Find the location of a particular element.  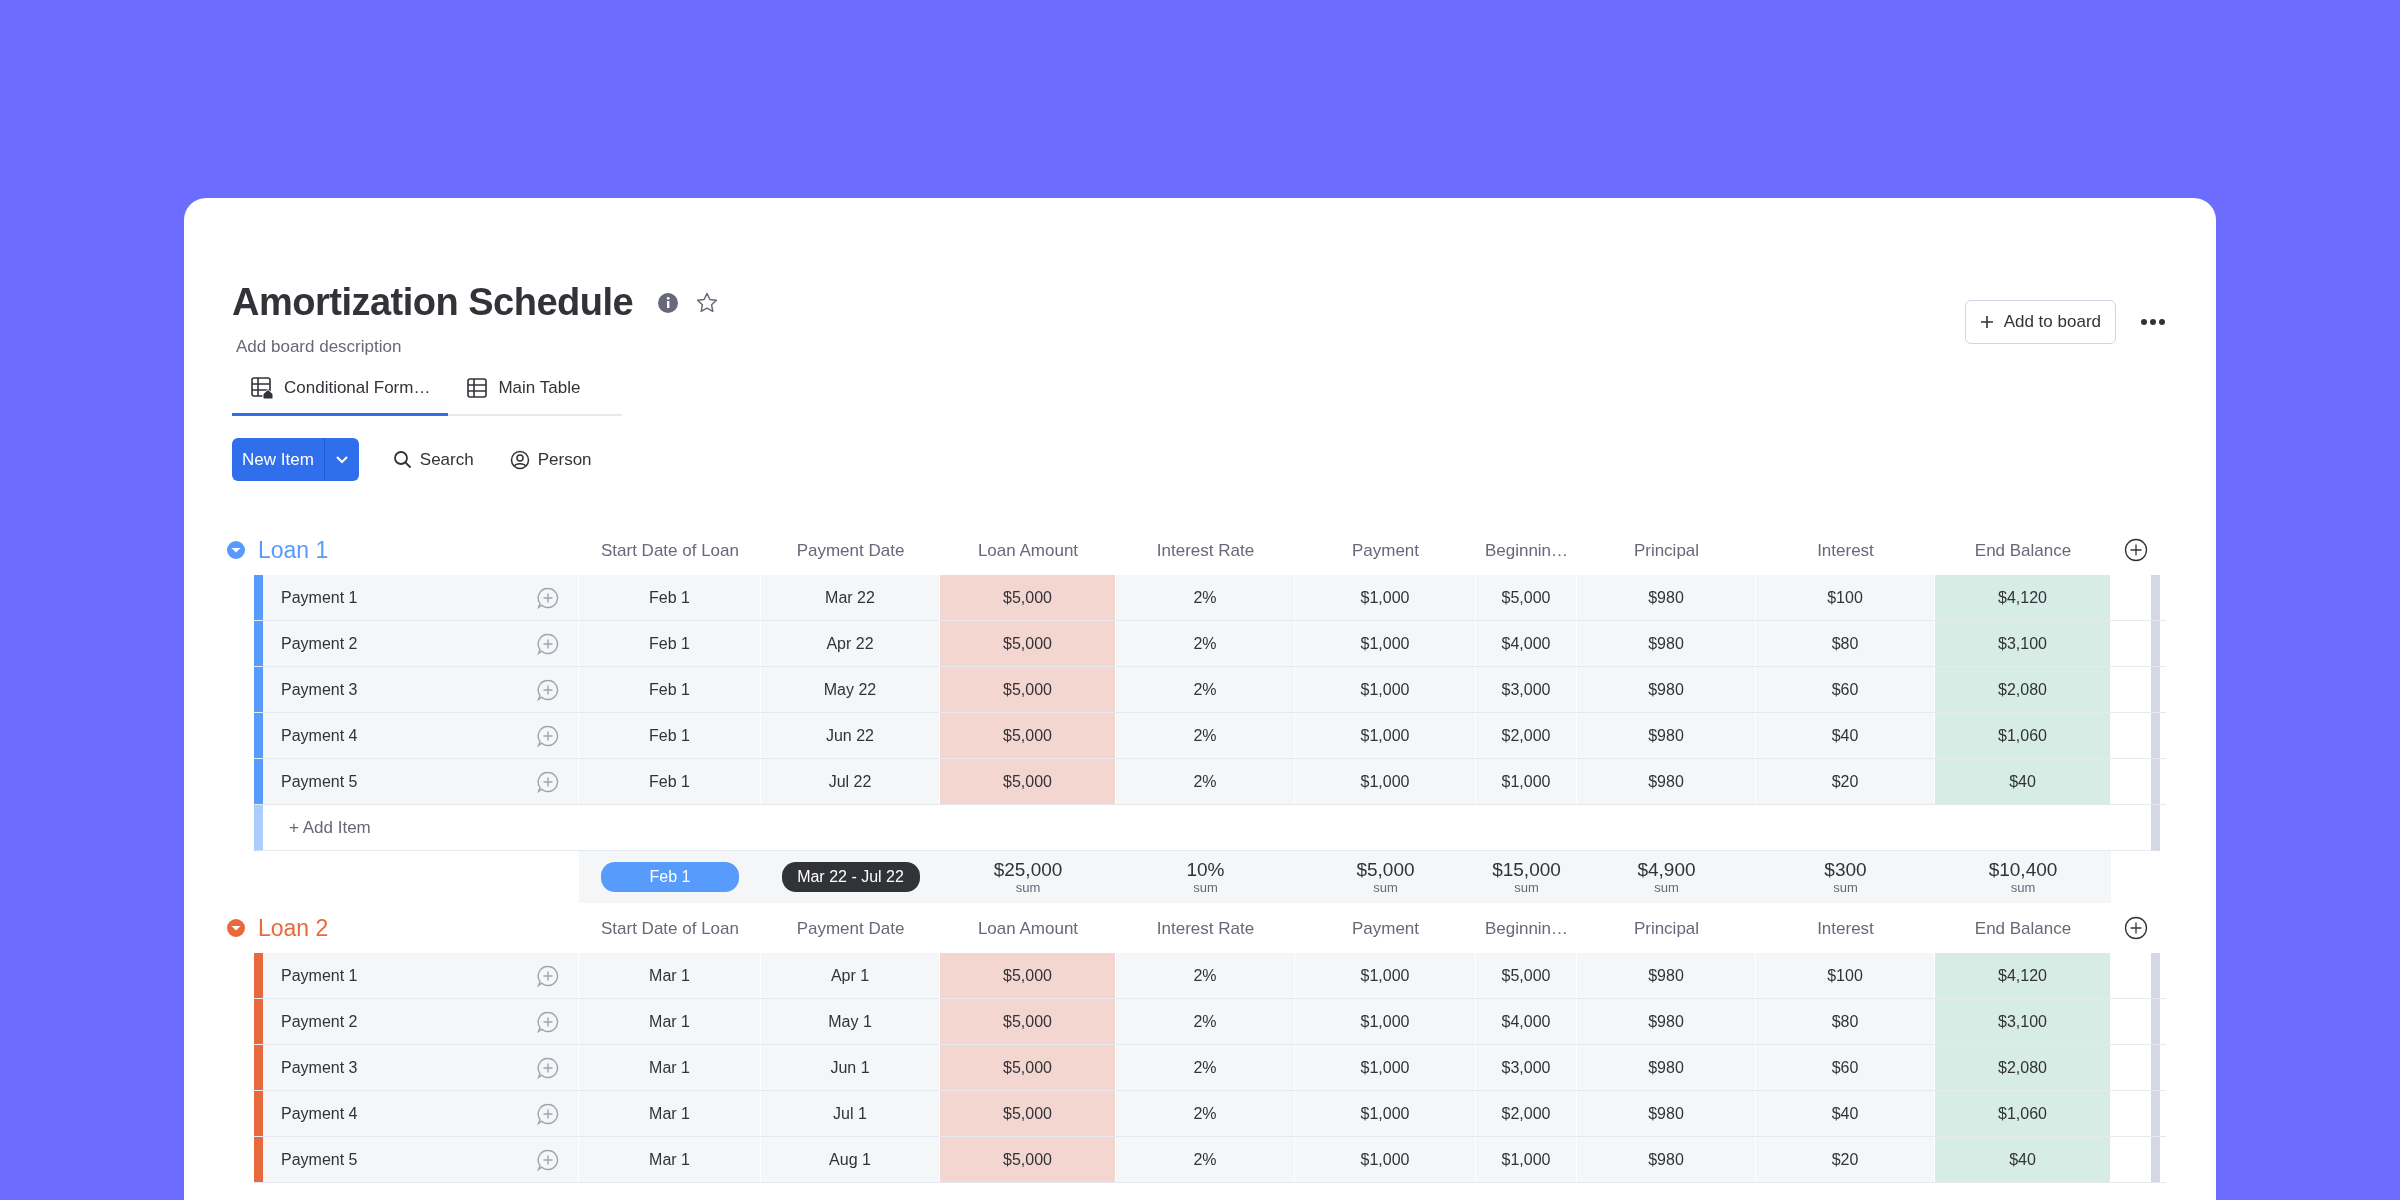

star-icon is located at coordinates (707, 302).